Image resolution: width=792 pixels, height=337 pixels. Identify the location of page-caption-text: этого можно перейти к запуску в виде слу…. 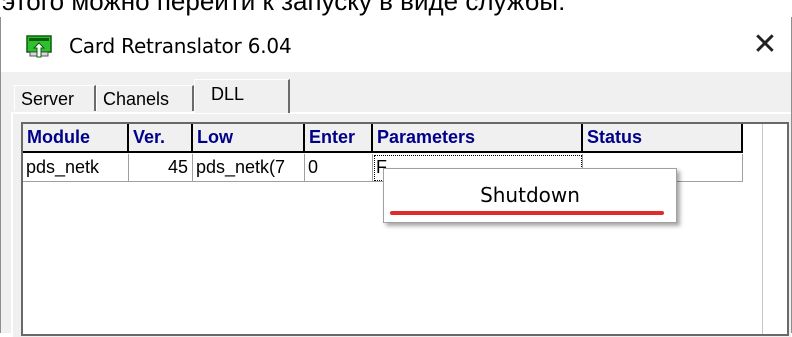
(284, 8).